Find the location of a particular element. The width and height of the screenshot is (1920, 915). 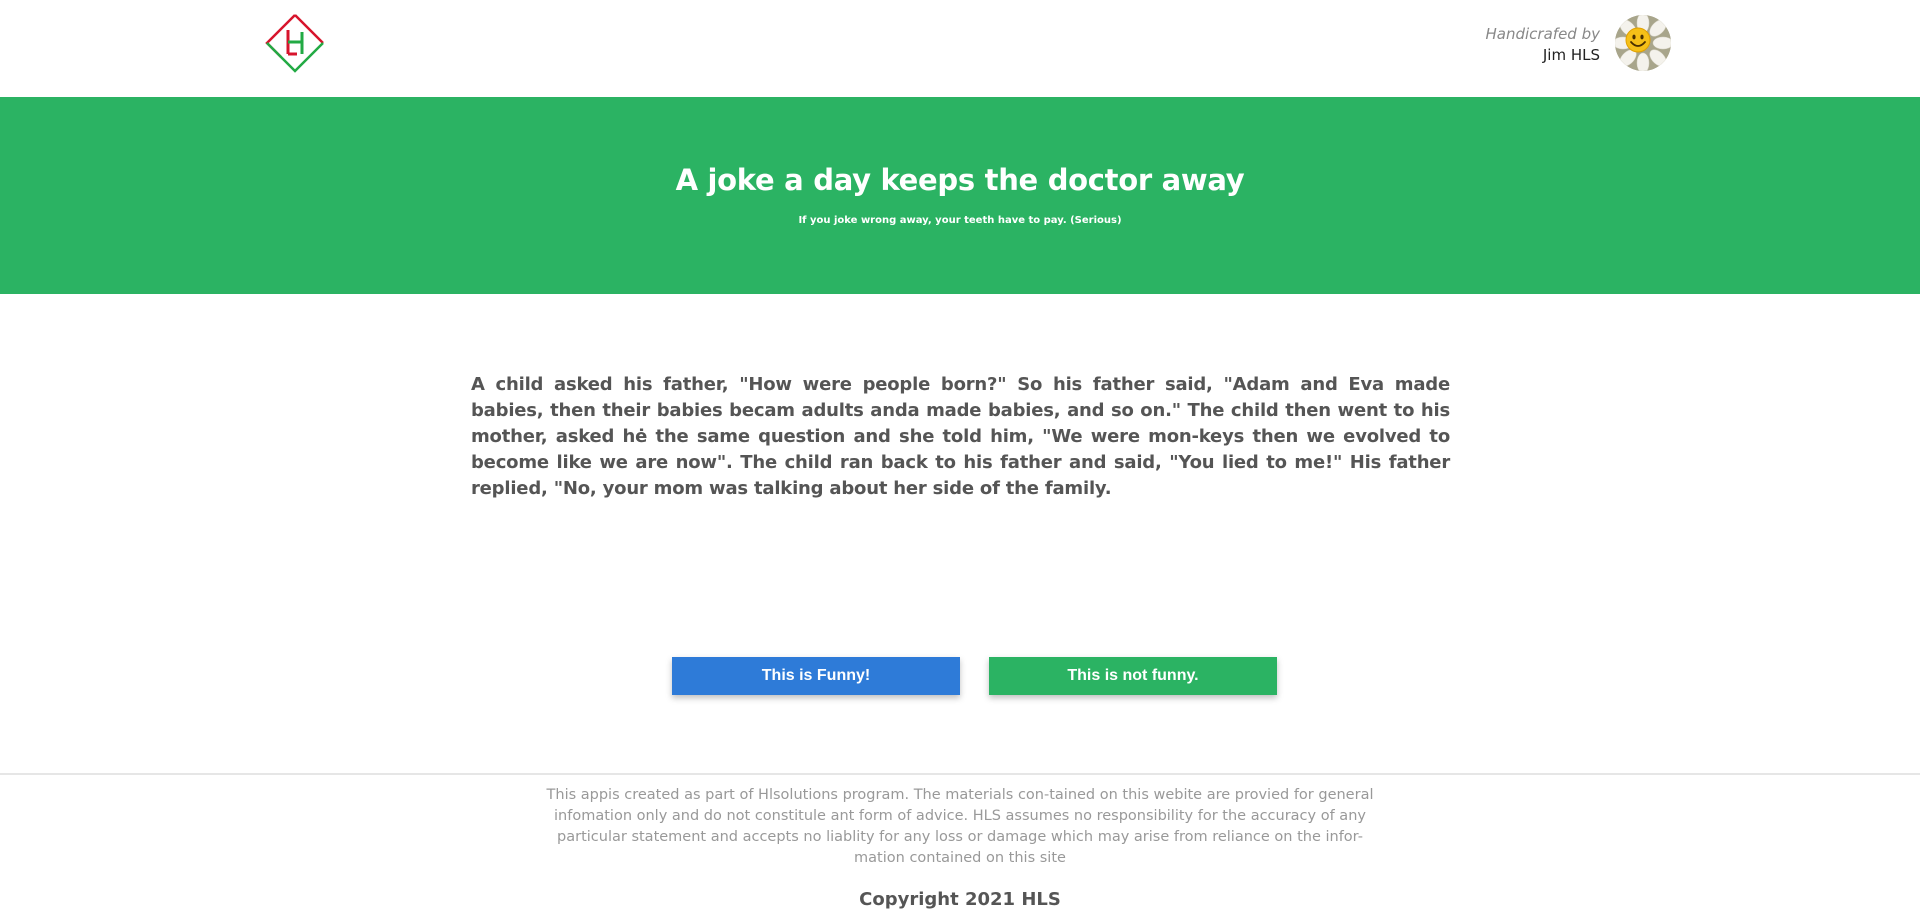

funny-button: This is Funny! is located at coordinates (816, 676).